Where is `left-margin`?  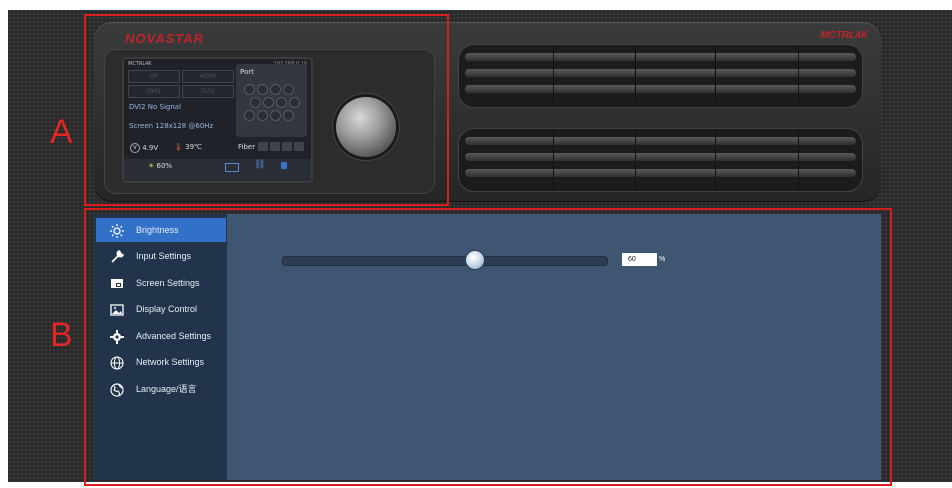 left-margin is located at coordinates (4, 244).